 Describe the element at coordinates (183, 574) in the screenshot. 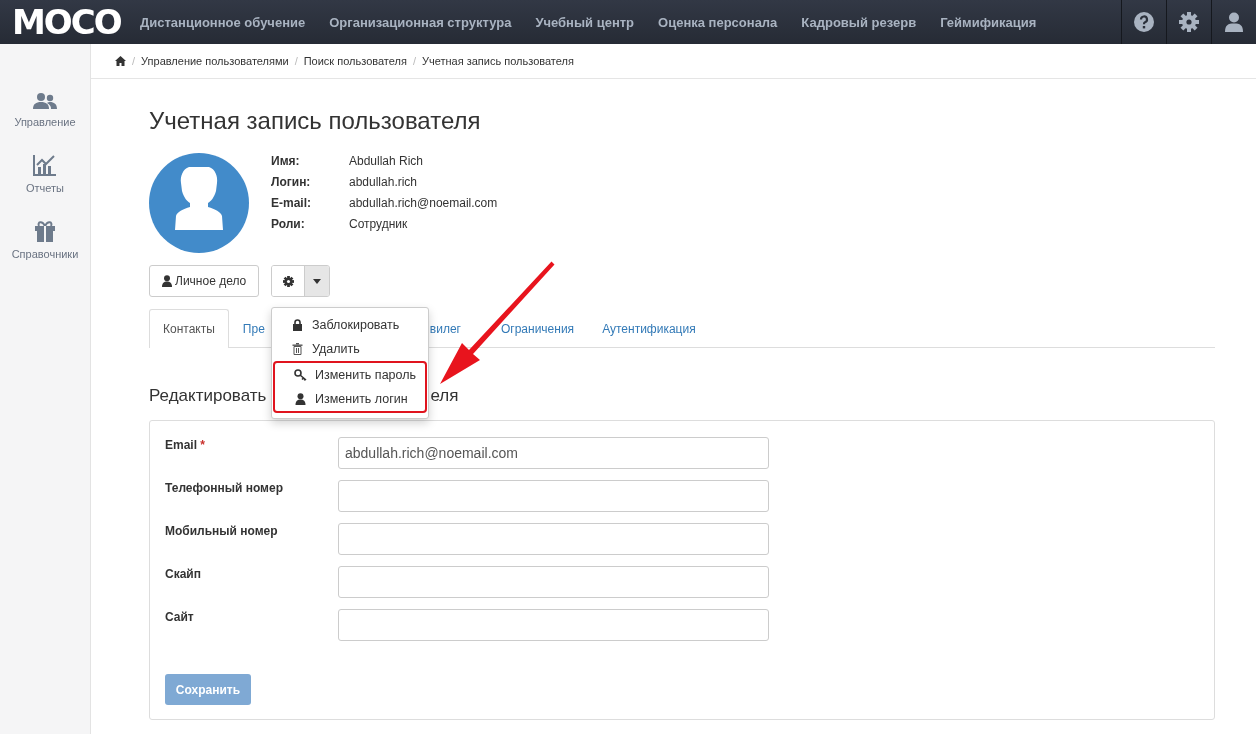

I see `field-label: Скайп` at that location.